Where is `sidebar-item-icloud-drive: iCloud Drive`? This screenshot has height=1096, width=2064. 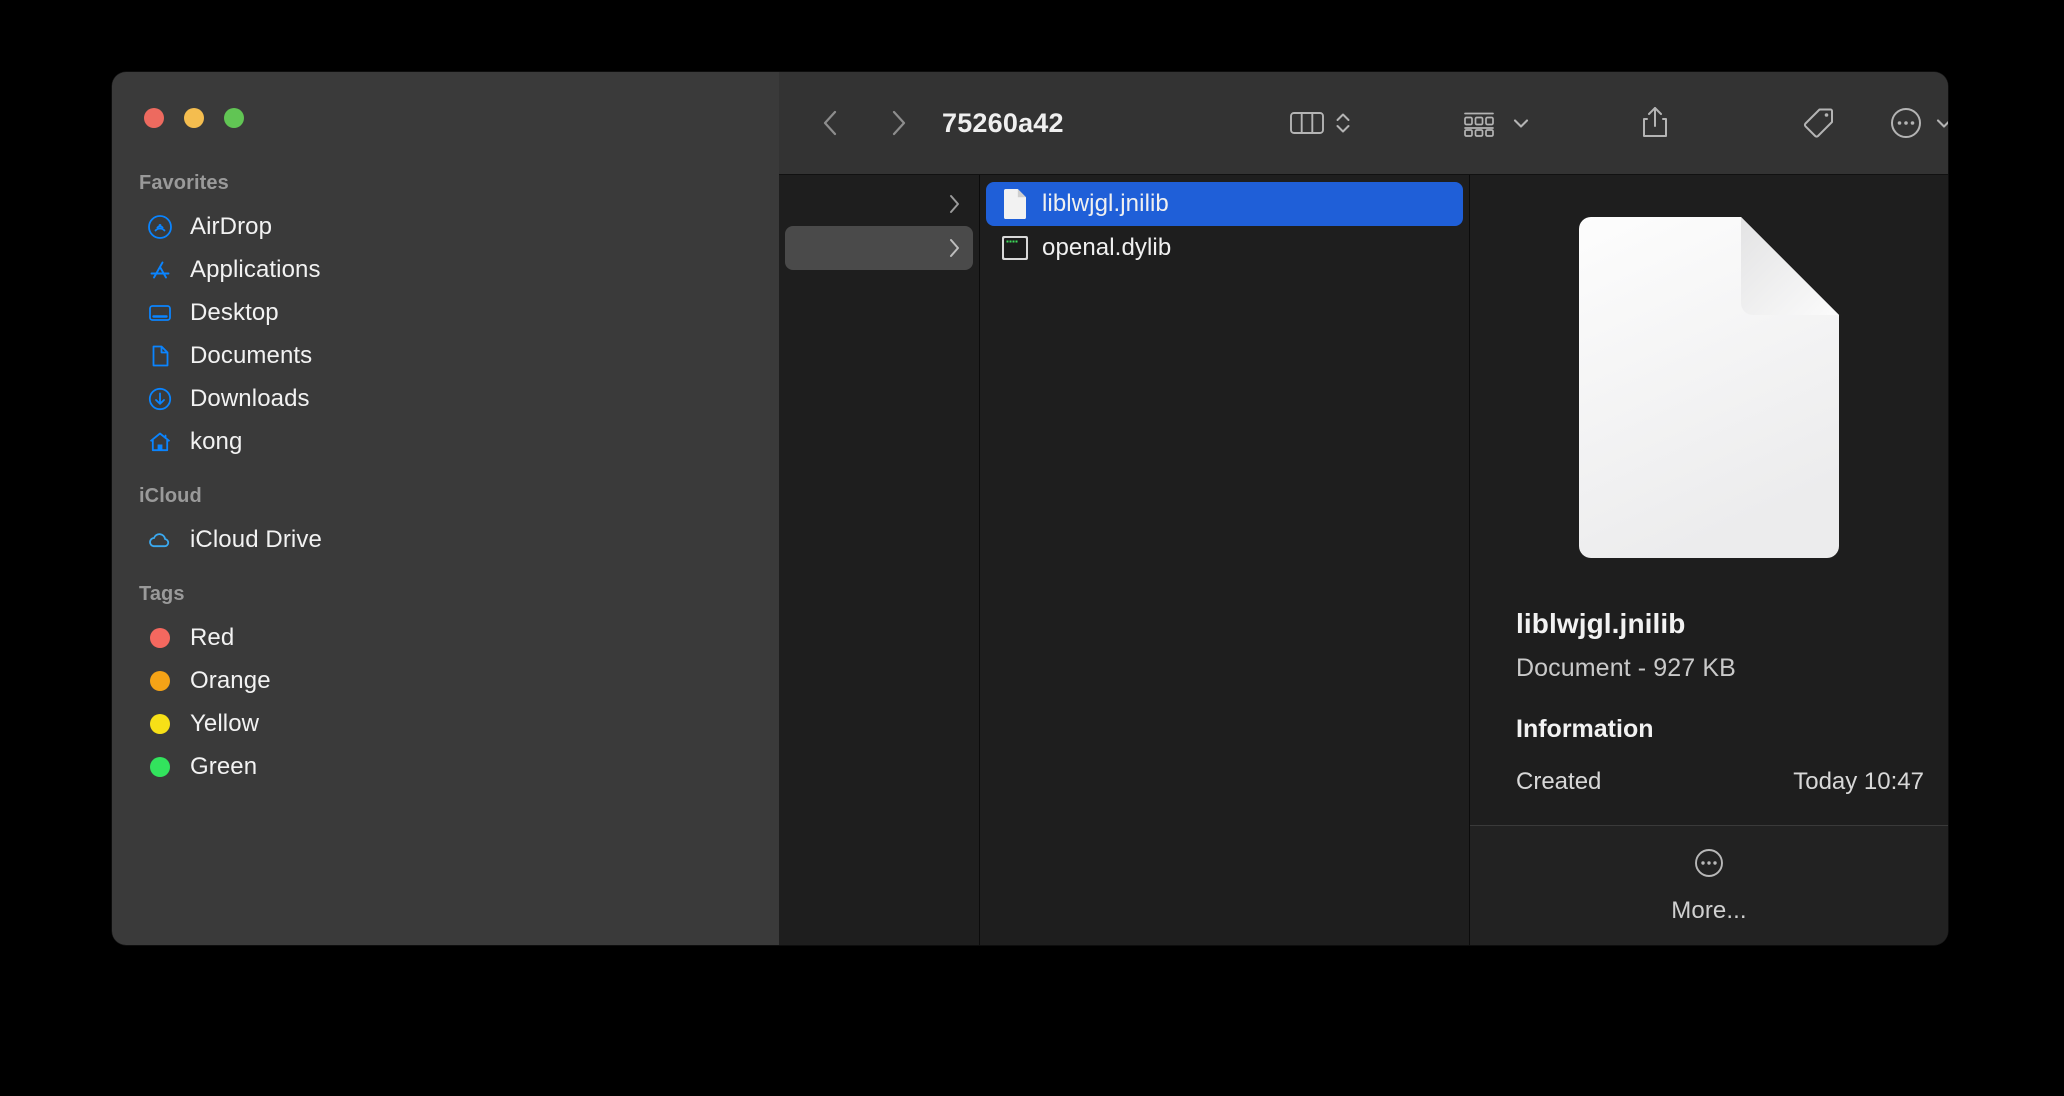
sidebar-item-icloud-drive: iCloud Drive is located at coordinates (445, 539).